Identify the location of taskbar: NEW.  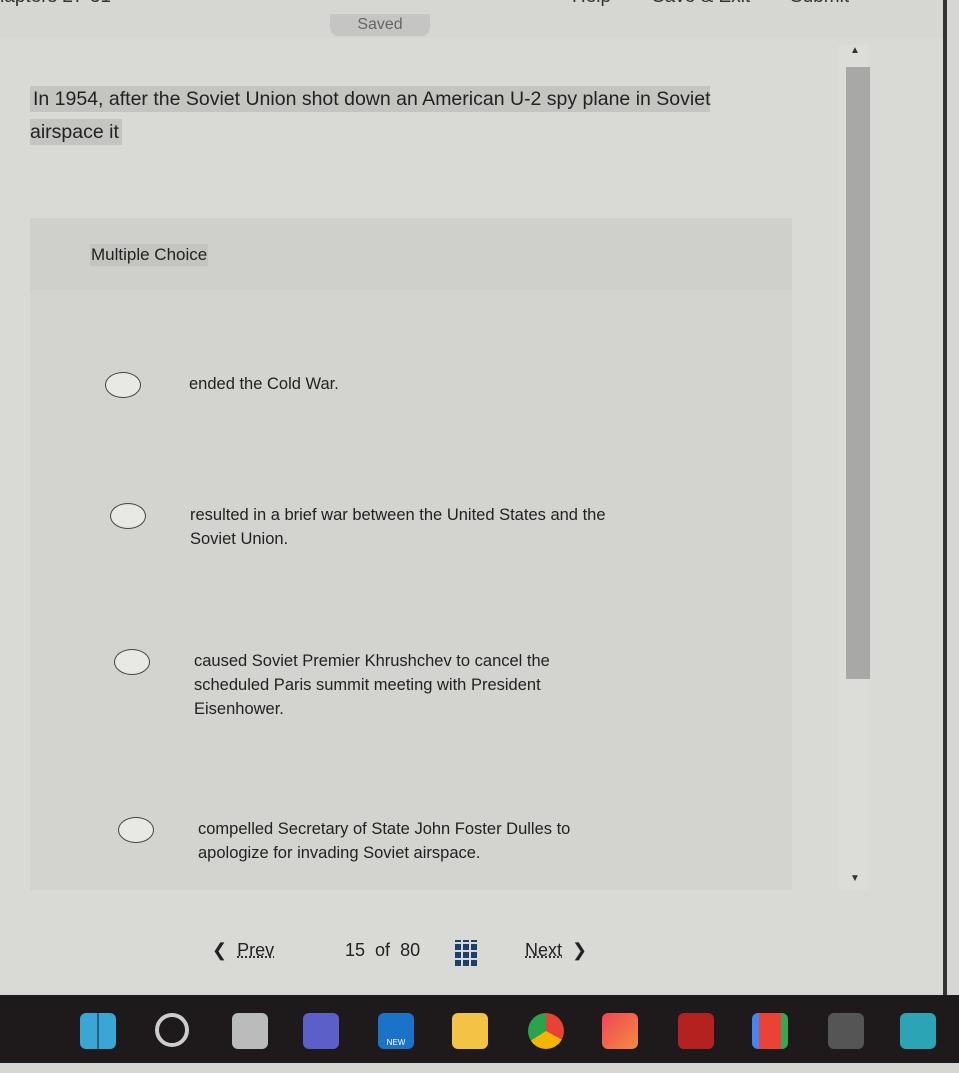
(479, 1029).